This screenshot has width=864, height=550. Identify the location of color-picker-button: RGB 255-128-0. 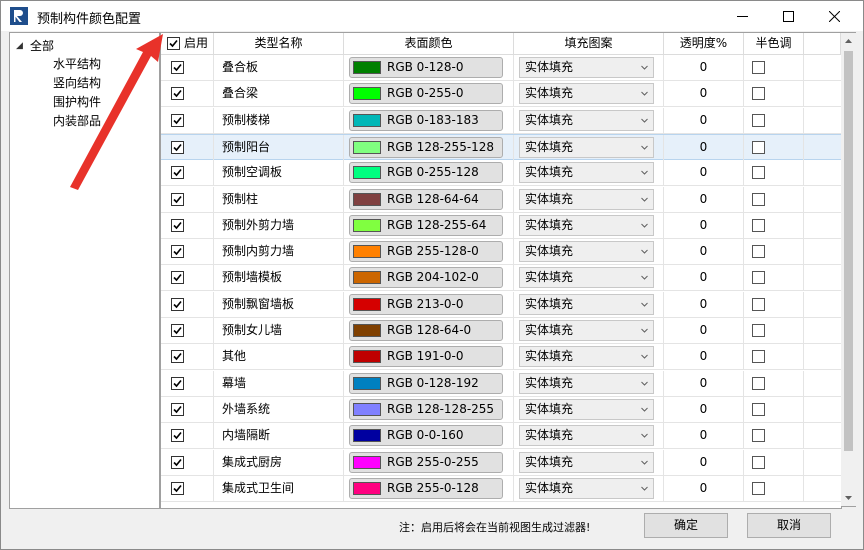
(426, 252).